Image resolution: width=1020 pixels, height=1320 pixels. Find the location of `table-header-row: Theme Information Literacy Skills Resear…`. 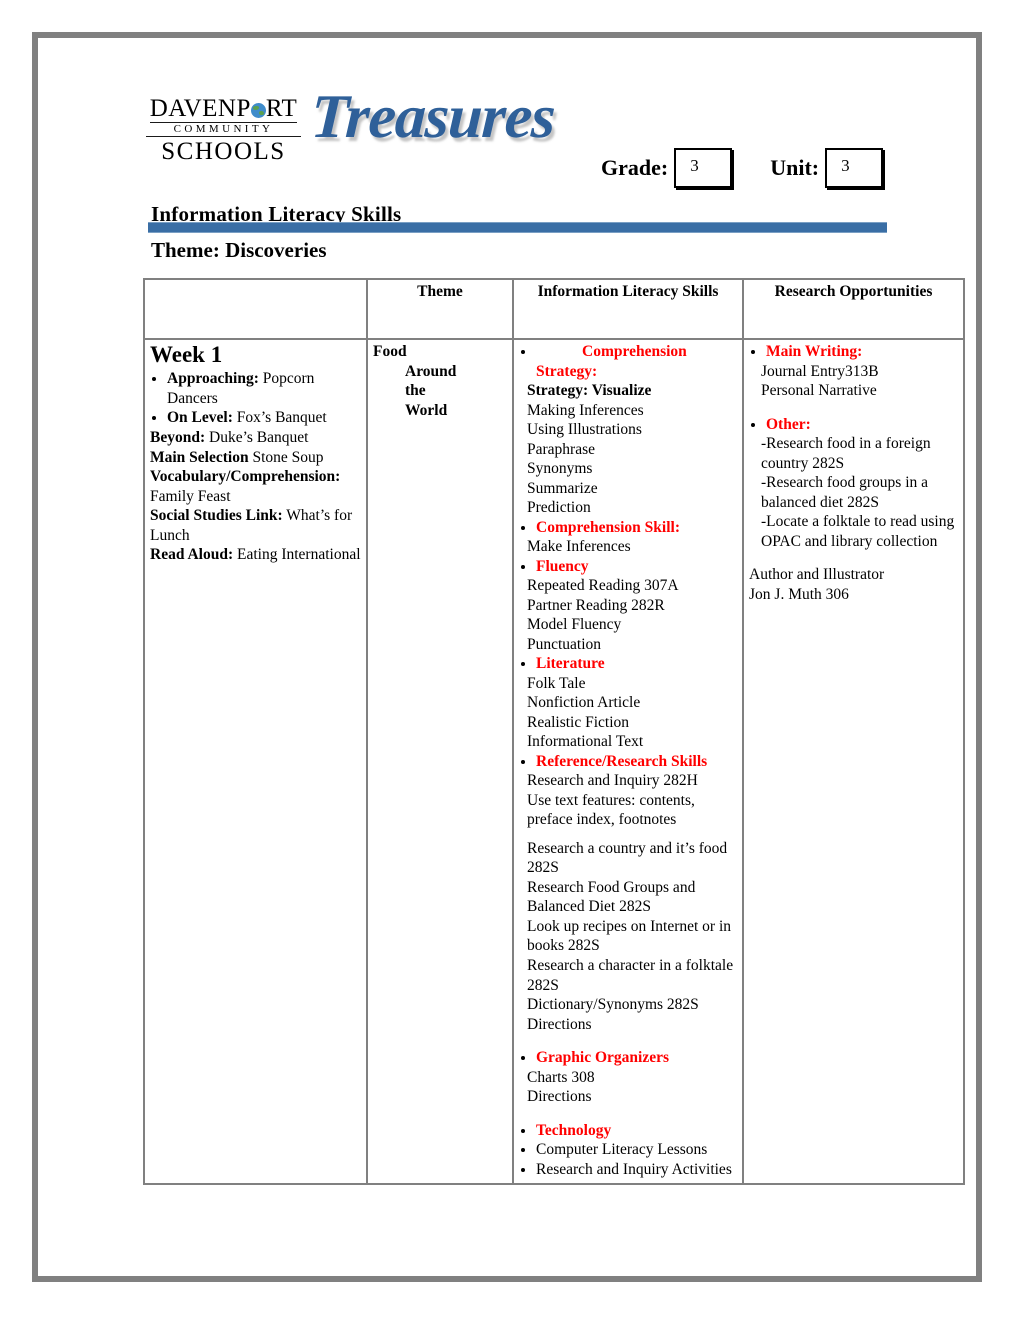

table-header-row: Theme Information Literacy Skills Resear… is located at coordinates (554, 309).